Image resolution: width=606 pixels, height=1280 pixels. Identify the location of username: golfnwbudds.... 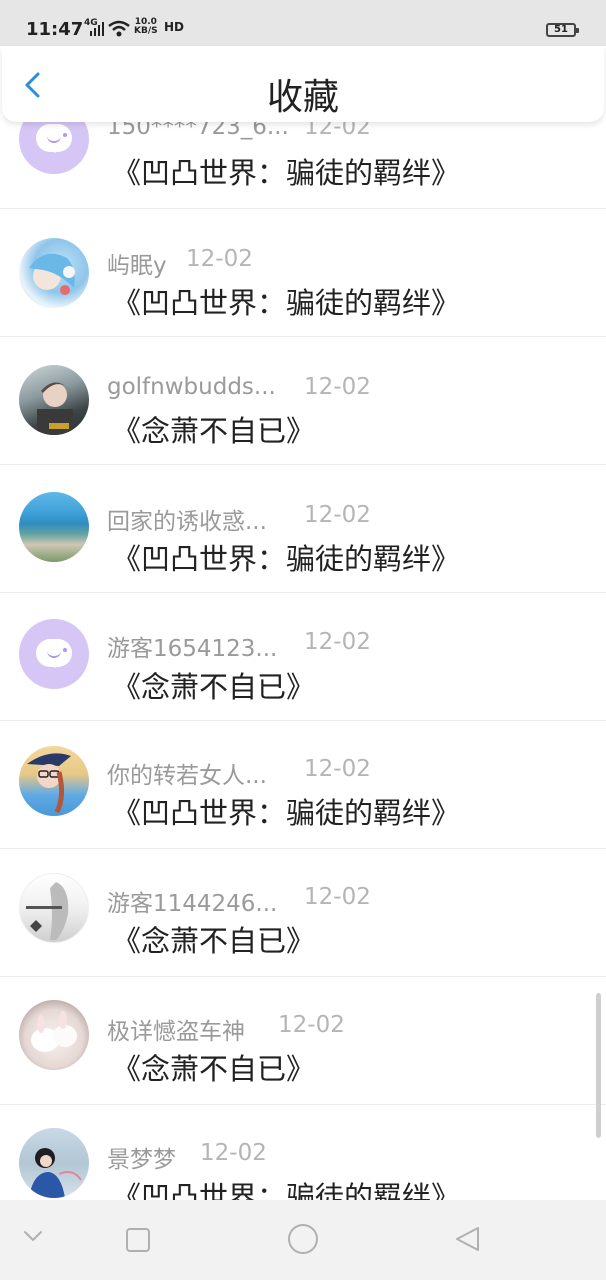
(191, 387).